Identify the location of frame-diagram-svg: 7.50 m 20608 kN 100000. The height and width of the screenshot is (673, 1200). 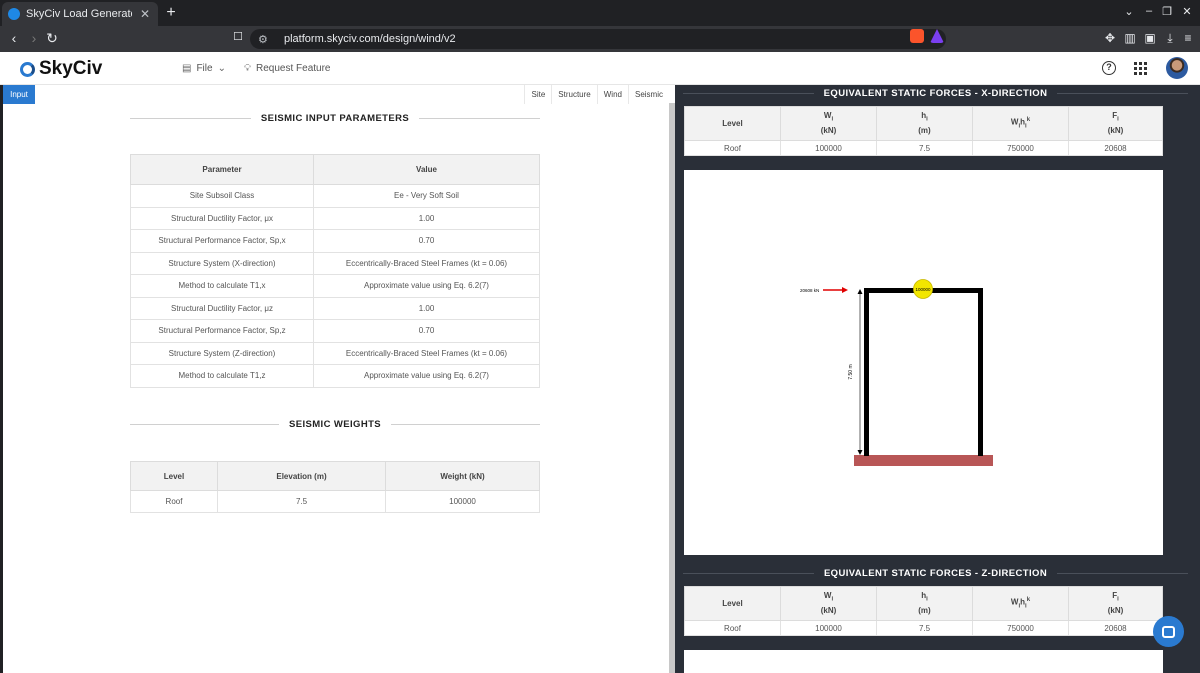
(896, 372).